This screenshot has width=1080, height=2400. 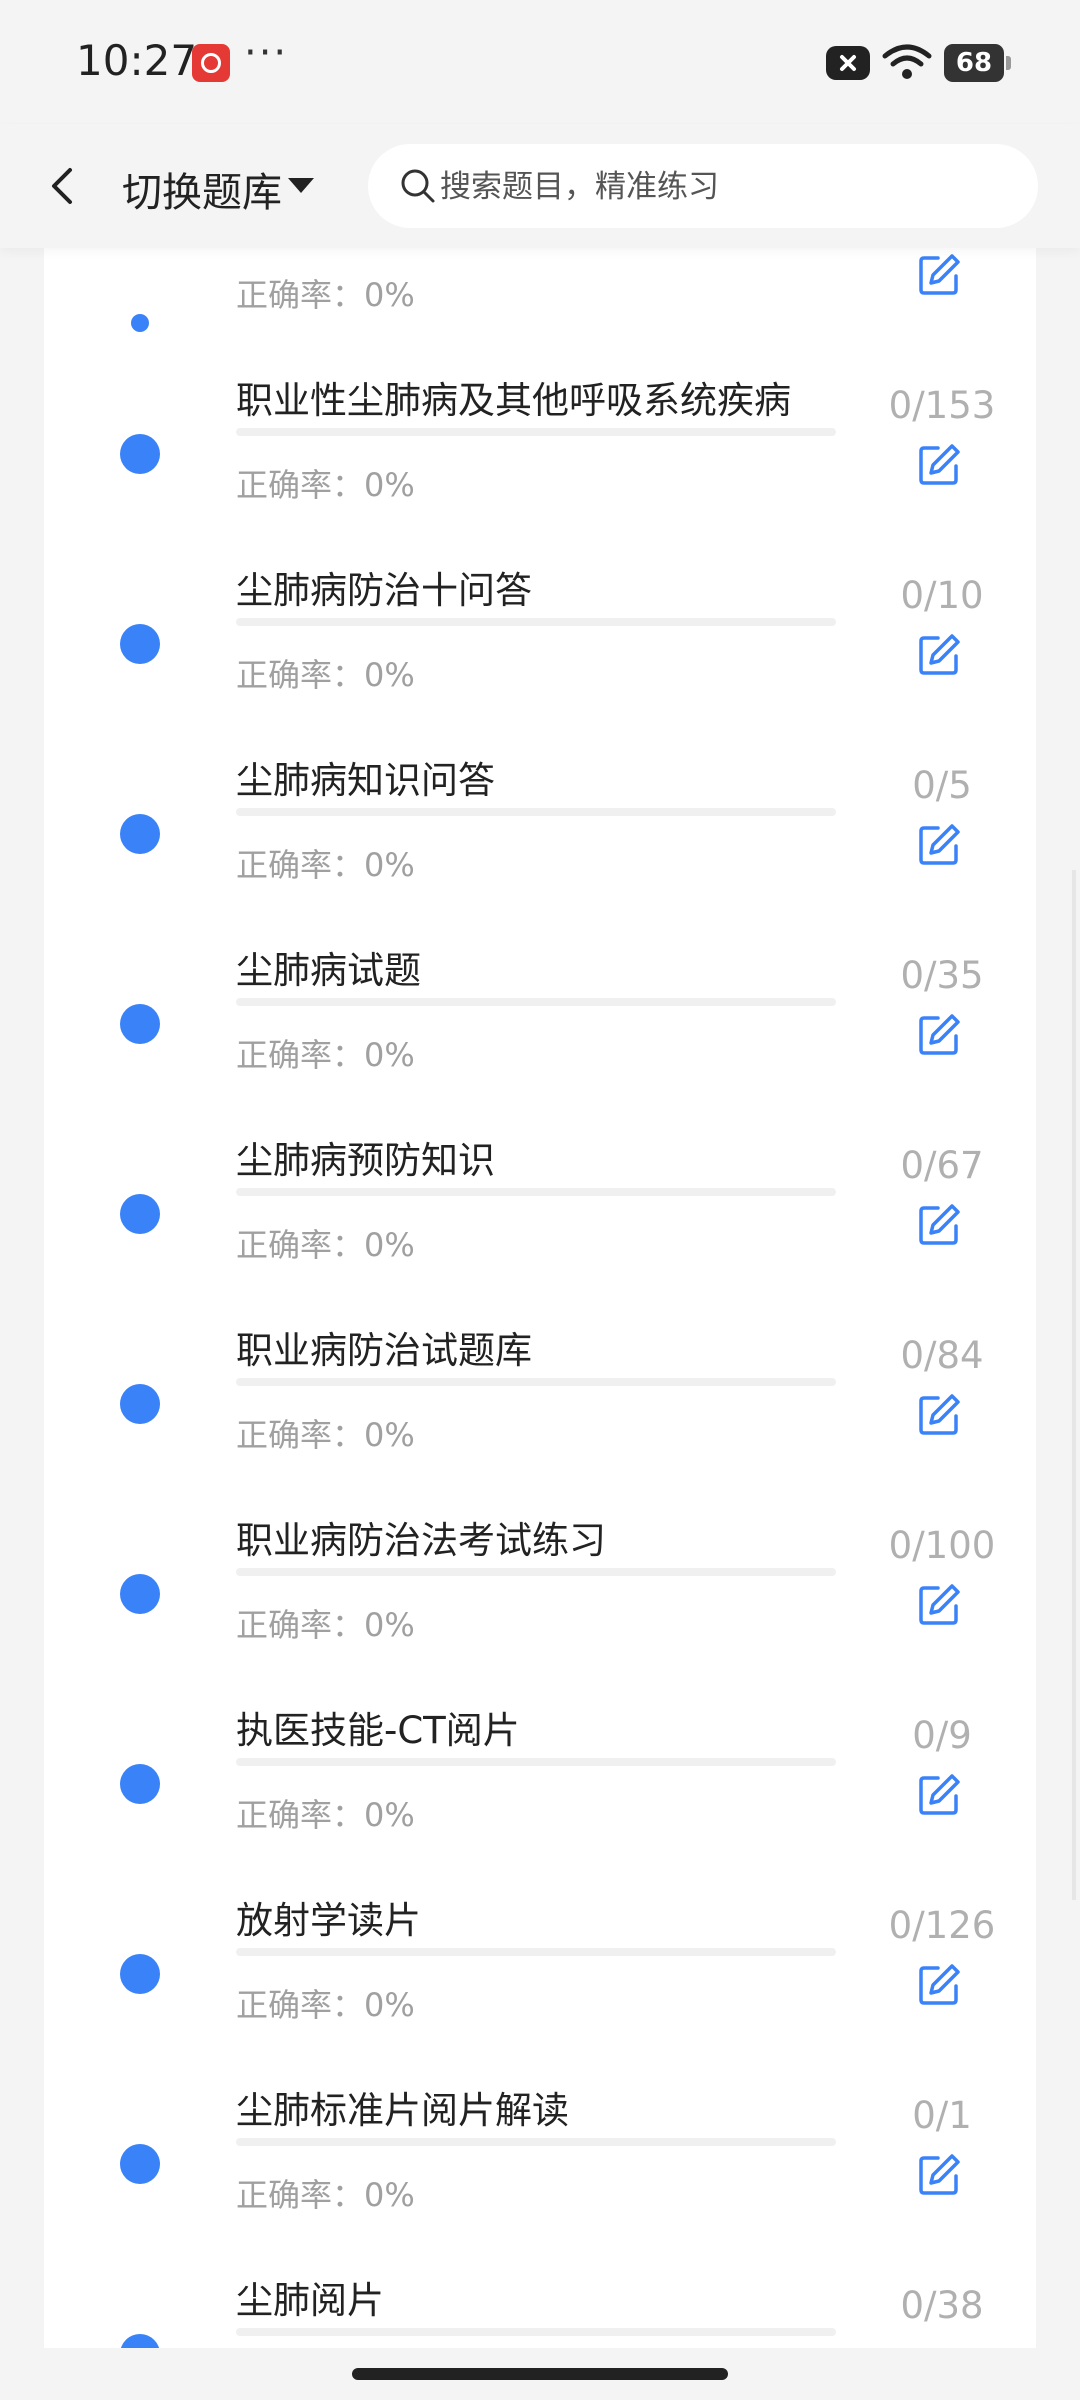 I want to click on list-item: 执医技能-CT阅片 正确率：0% 0/9, so click(x=540, y=1767).